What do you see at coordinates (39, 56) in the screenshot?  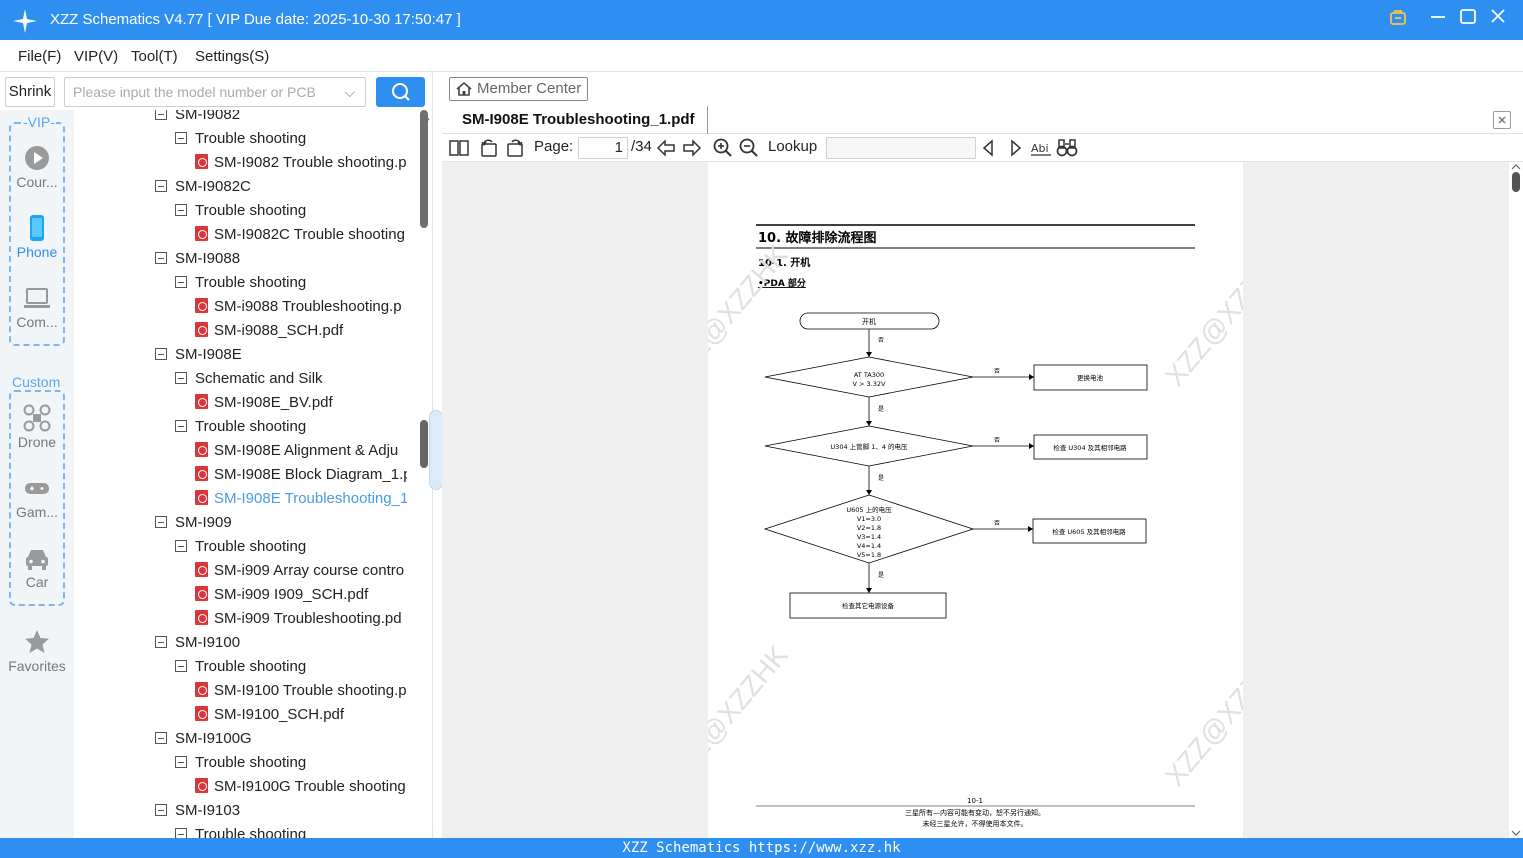 I see `menu-file: File(F)` at bounding box center [39, 56].